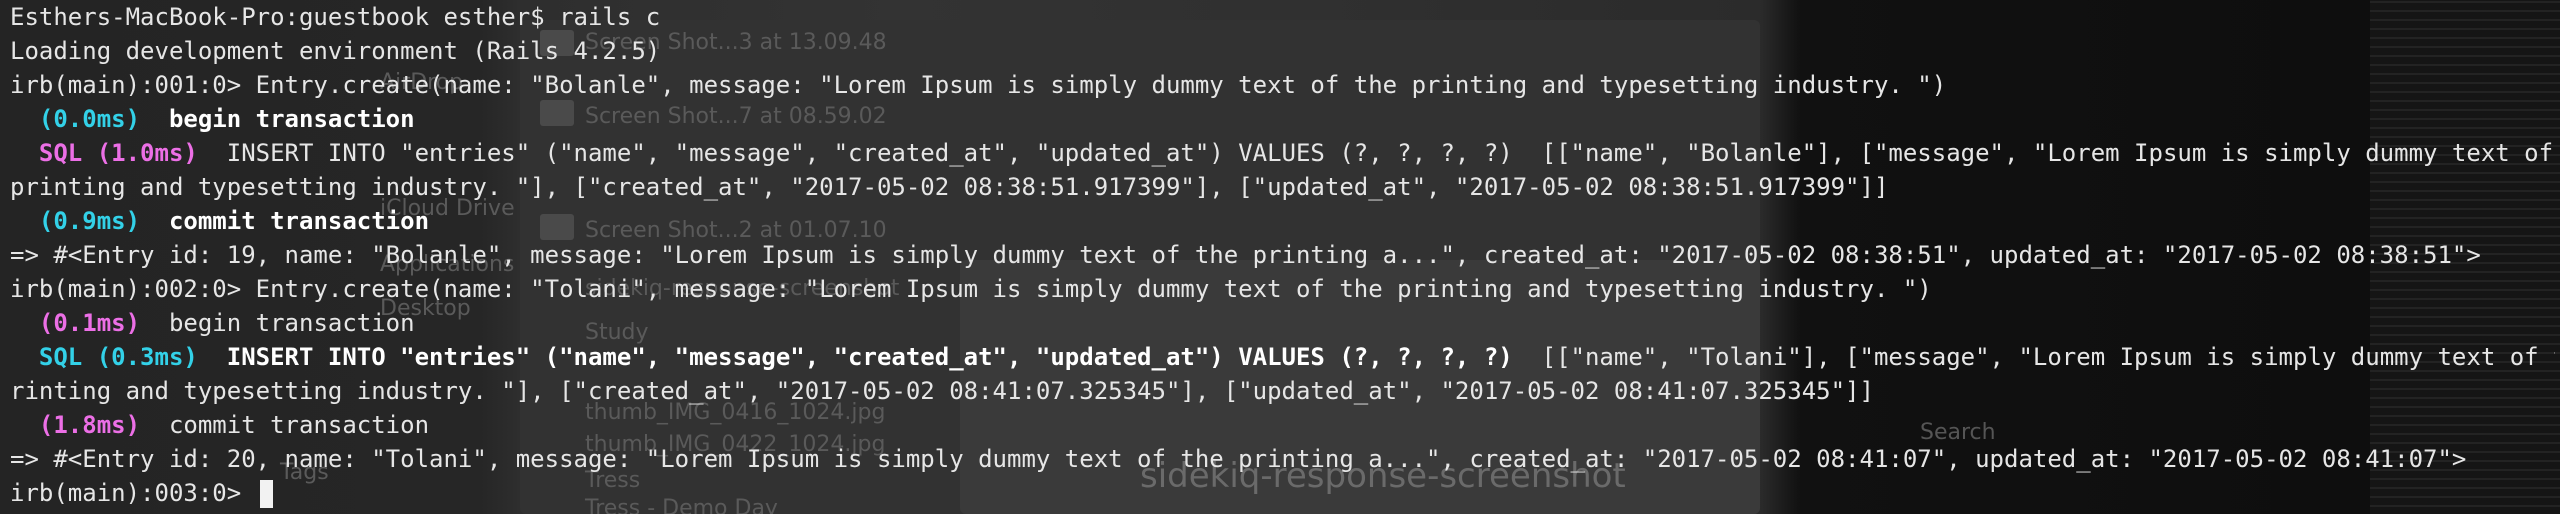 The height and width of the screenshot is (514, 2560). I want to click on log-segment-boldw: commit transaction, so click(285, 221).